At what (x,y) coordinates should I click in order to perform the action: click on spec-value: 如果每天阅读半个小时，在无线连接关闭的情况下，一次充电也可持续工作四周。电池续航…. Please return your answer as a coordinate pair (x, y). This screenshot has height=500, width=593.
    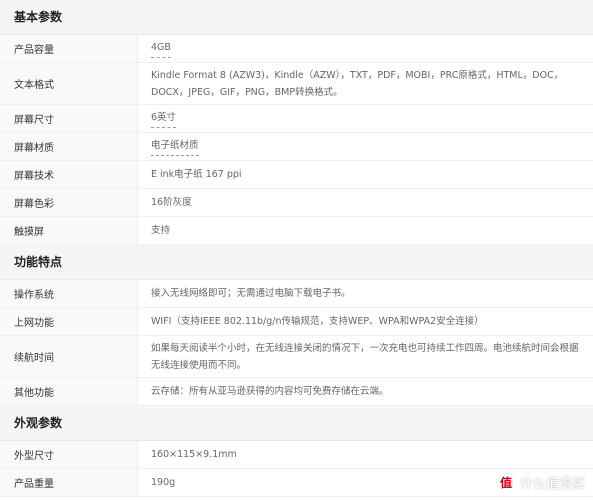
    Looking at the image, I should click on (365, 356).